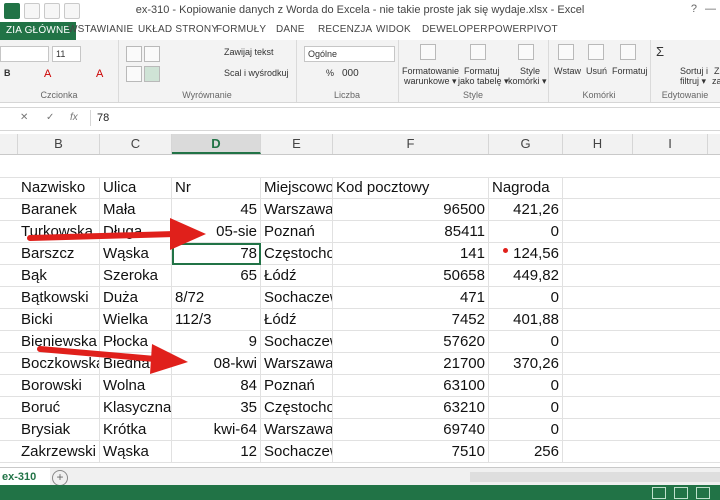 This screenshot has height=500, width=720. What do you see at coordinates (411, 276) in the screenshot?
I see `cell-kod: 50658` at bounding box center [411, 276].